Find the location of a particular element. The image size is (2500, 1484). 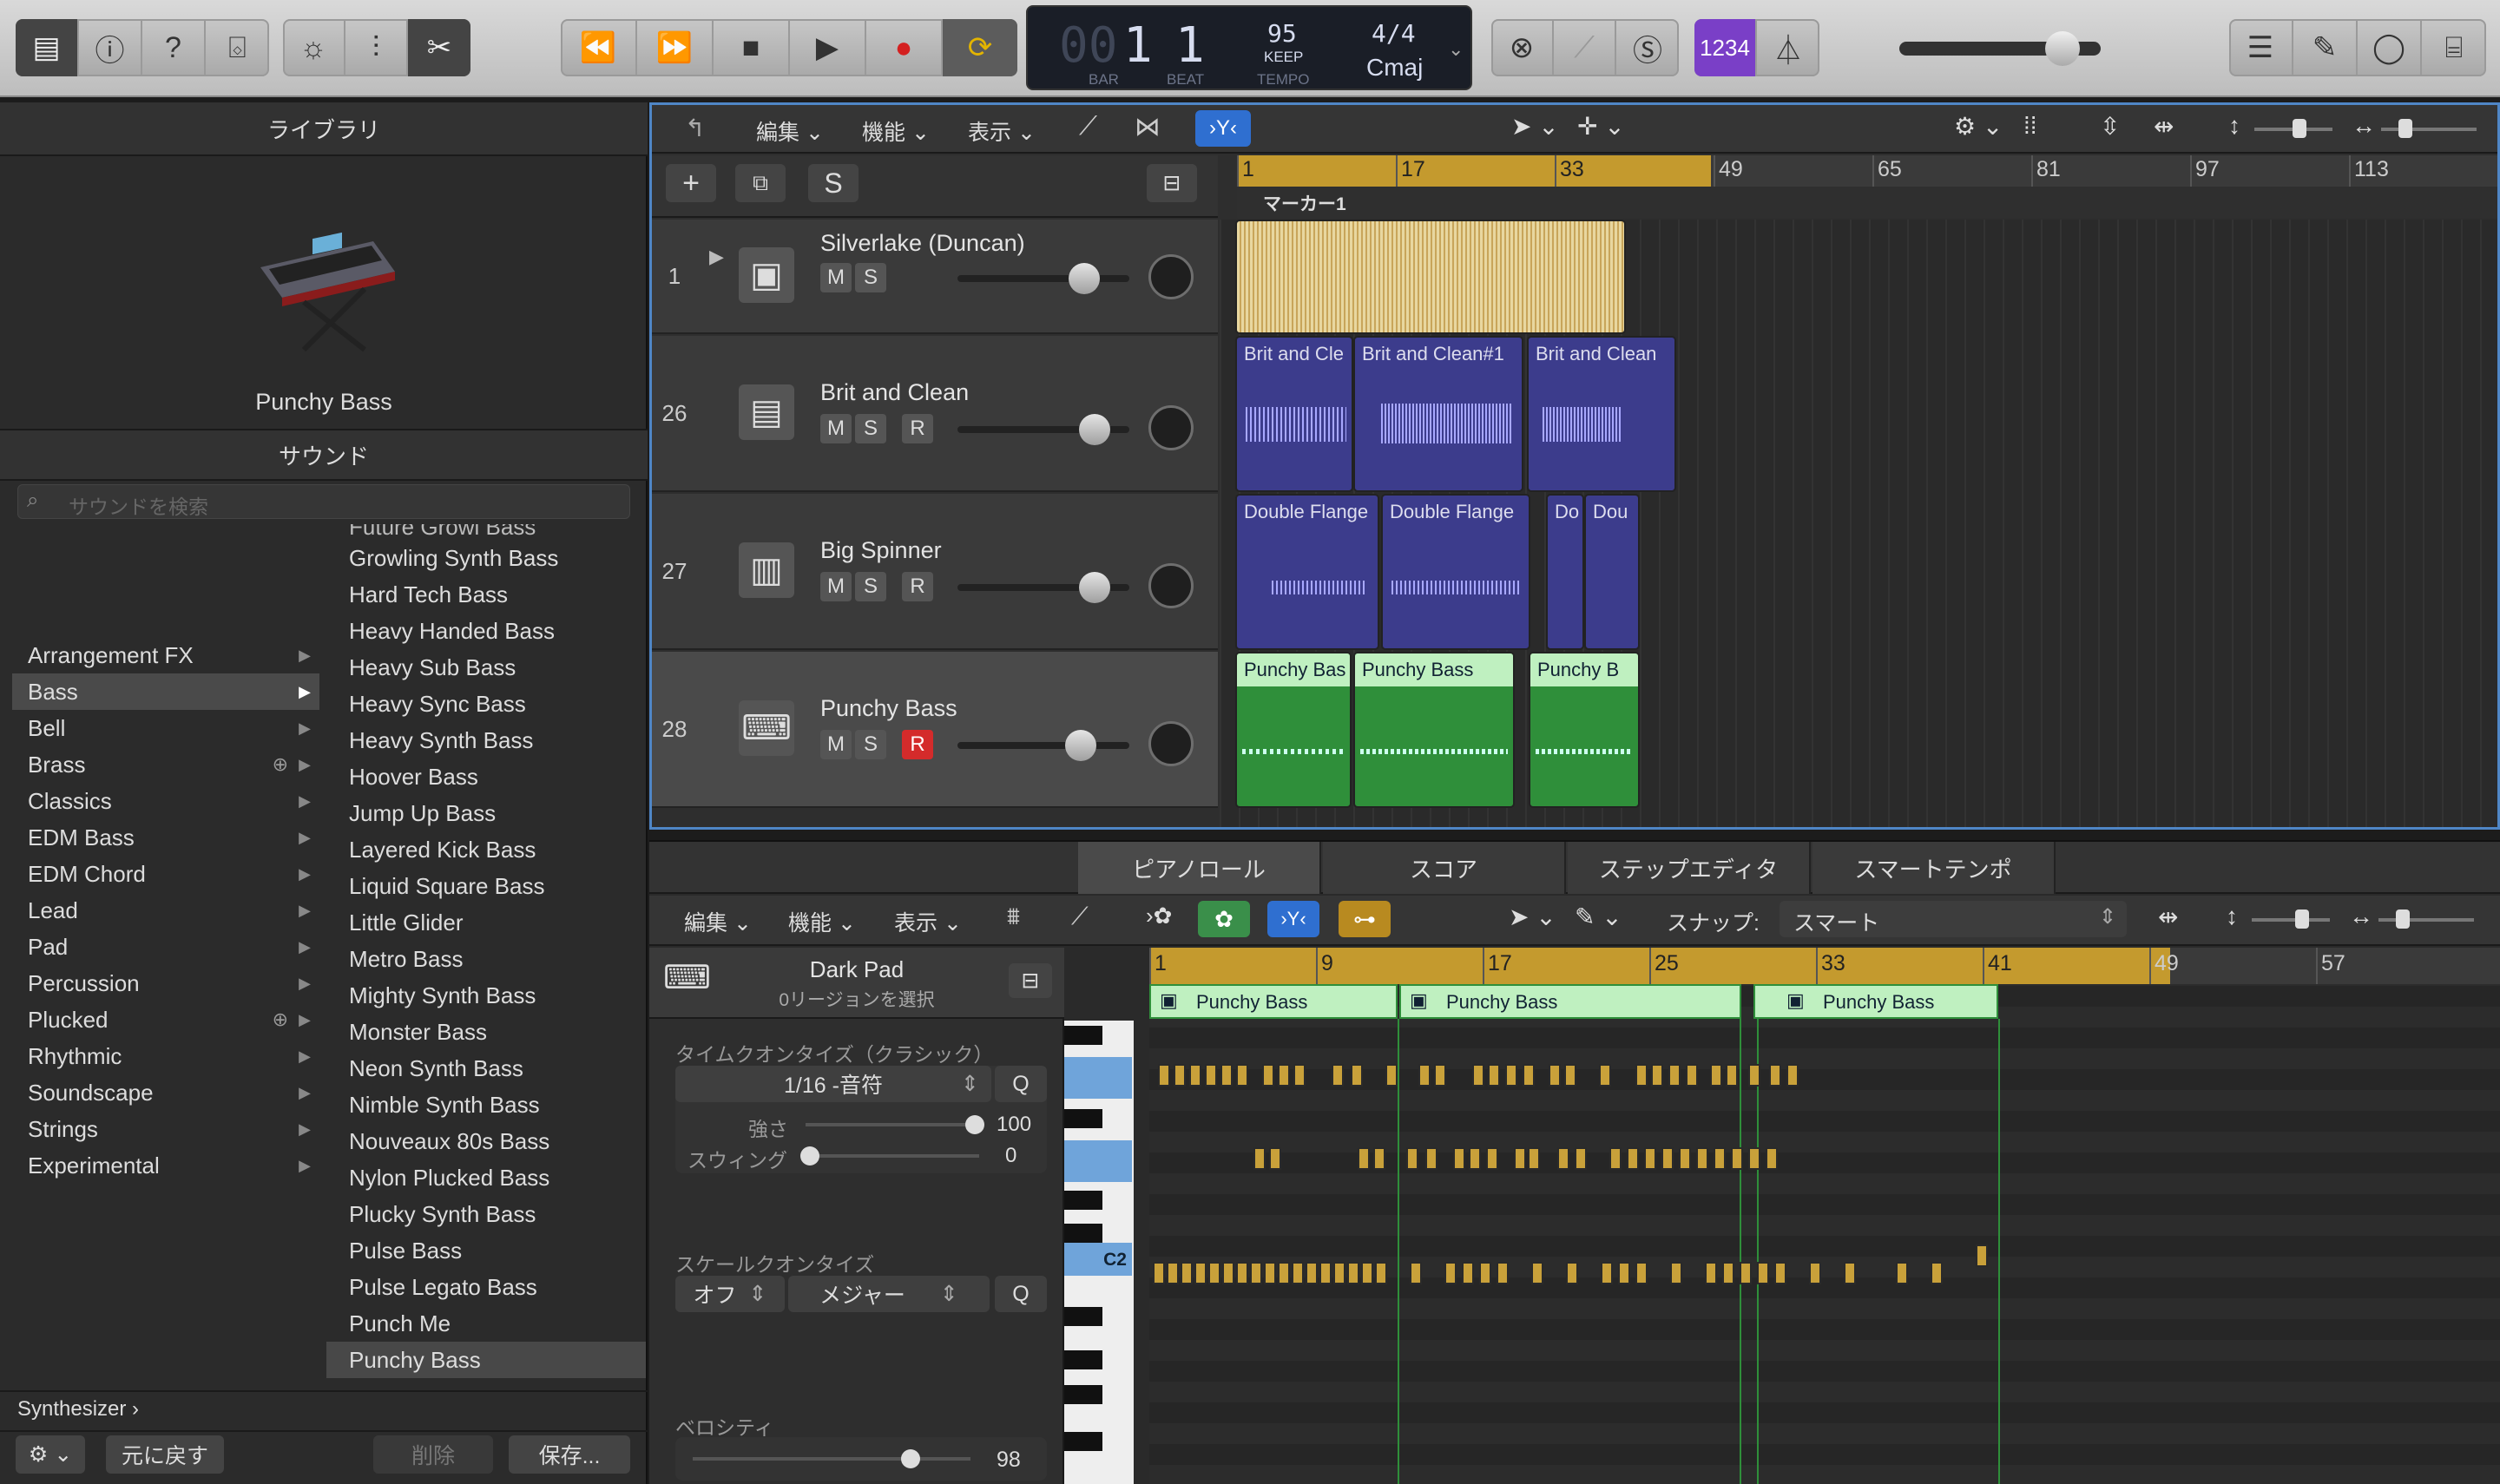

category-item: Percussion ▶ is located at coordinates (165, 983).